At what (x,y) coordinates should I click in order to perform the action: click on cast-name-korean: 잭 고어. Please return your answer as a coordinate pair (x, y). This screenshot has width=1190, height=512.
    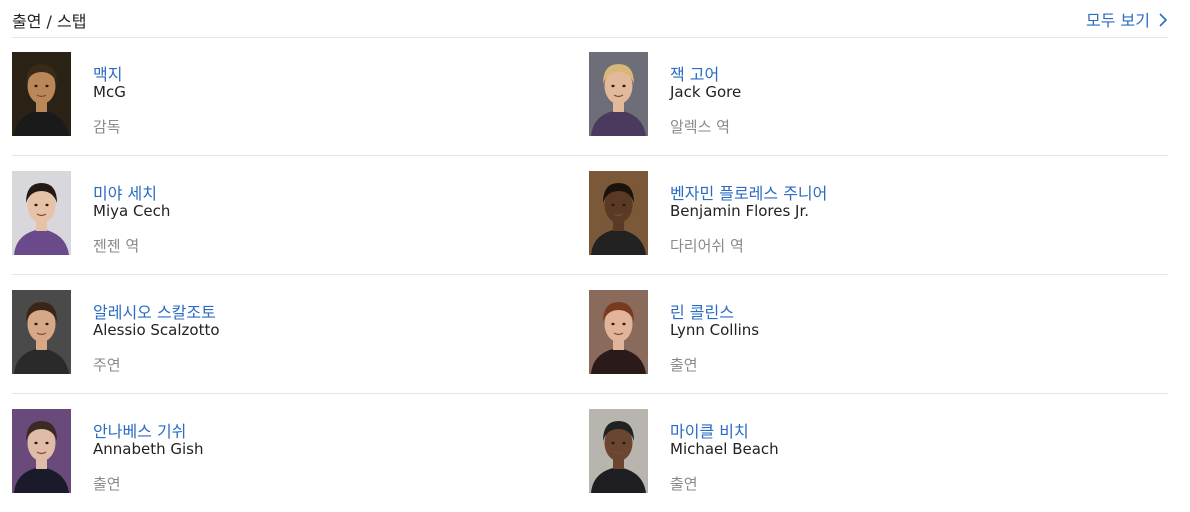
    Looking at the image, I should click on (694, 73).